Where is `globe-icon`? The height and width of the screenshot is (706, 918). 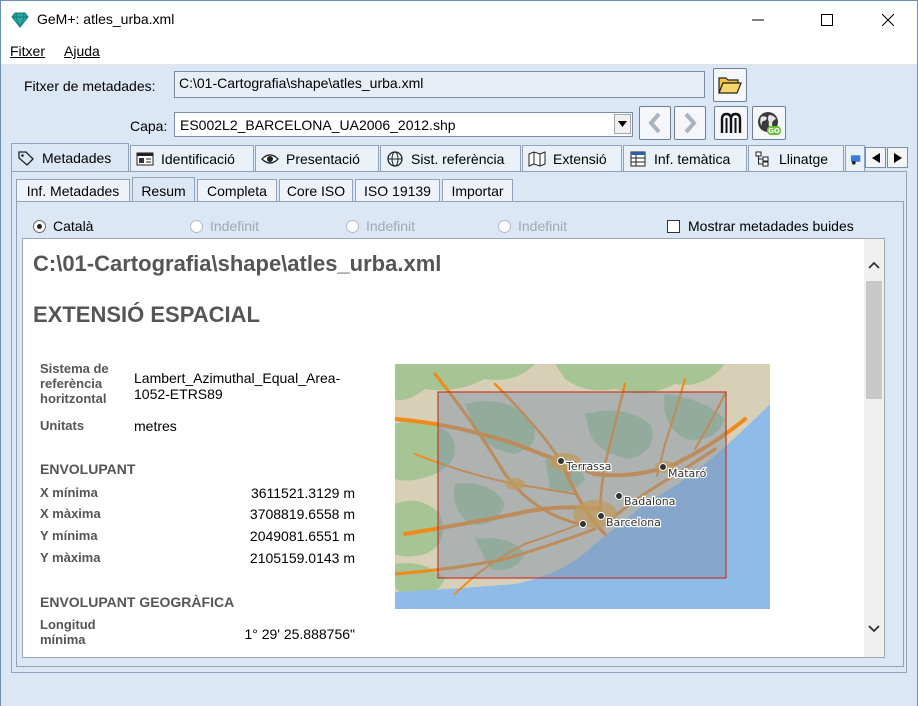
globe-icon is located at coordinates (395, 158).